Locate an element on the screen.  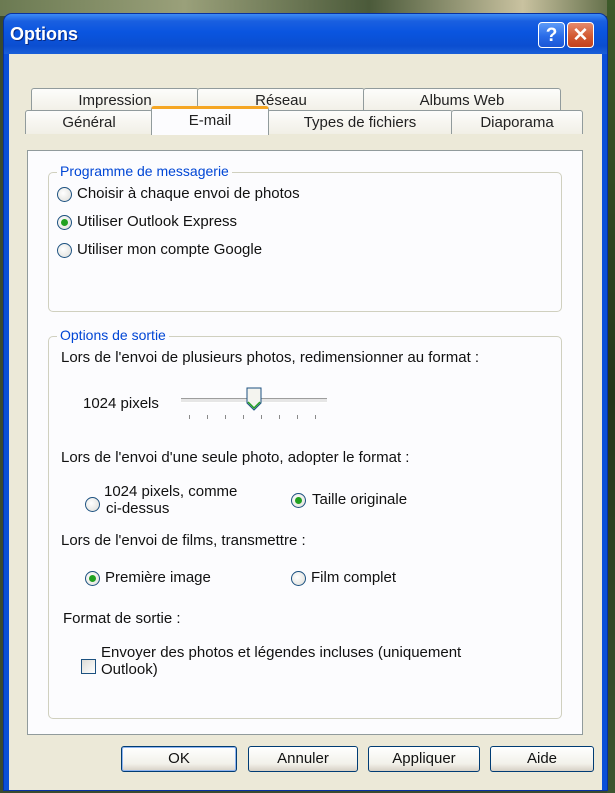
desktop-background-edge is located at coordinates (611, 396).